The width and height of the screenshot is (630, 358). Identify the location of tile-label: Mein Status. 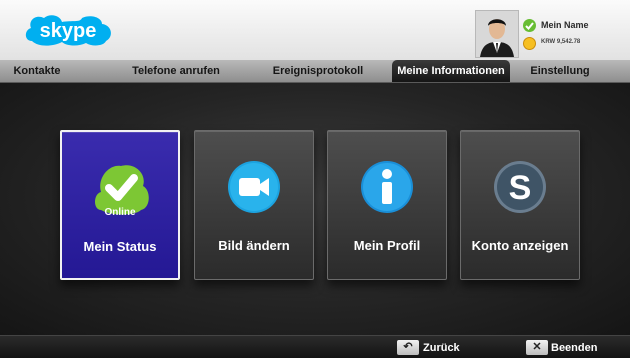
(120, 246).